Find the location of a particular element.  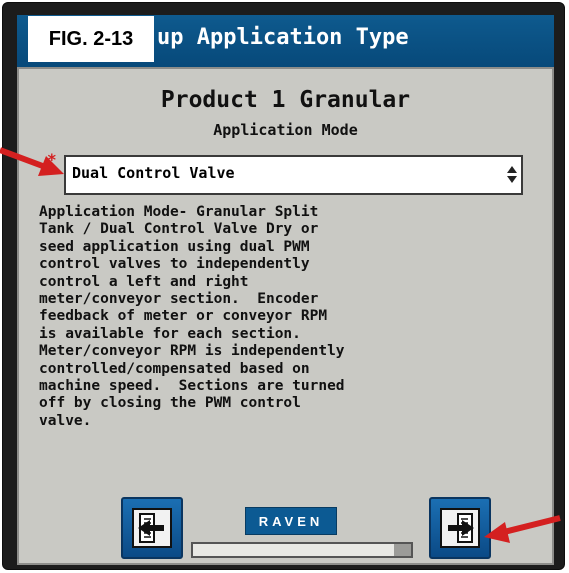

next-button is located at coordinates (460, 528).